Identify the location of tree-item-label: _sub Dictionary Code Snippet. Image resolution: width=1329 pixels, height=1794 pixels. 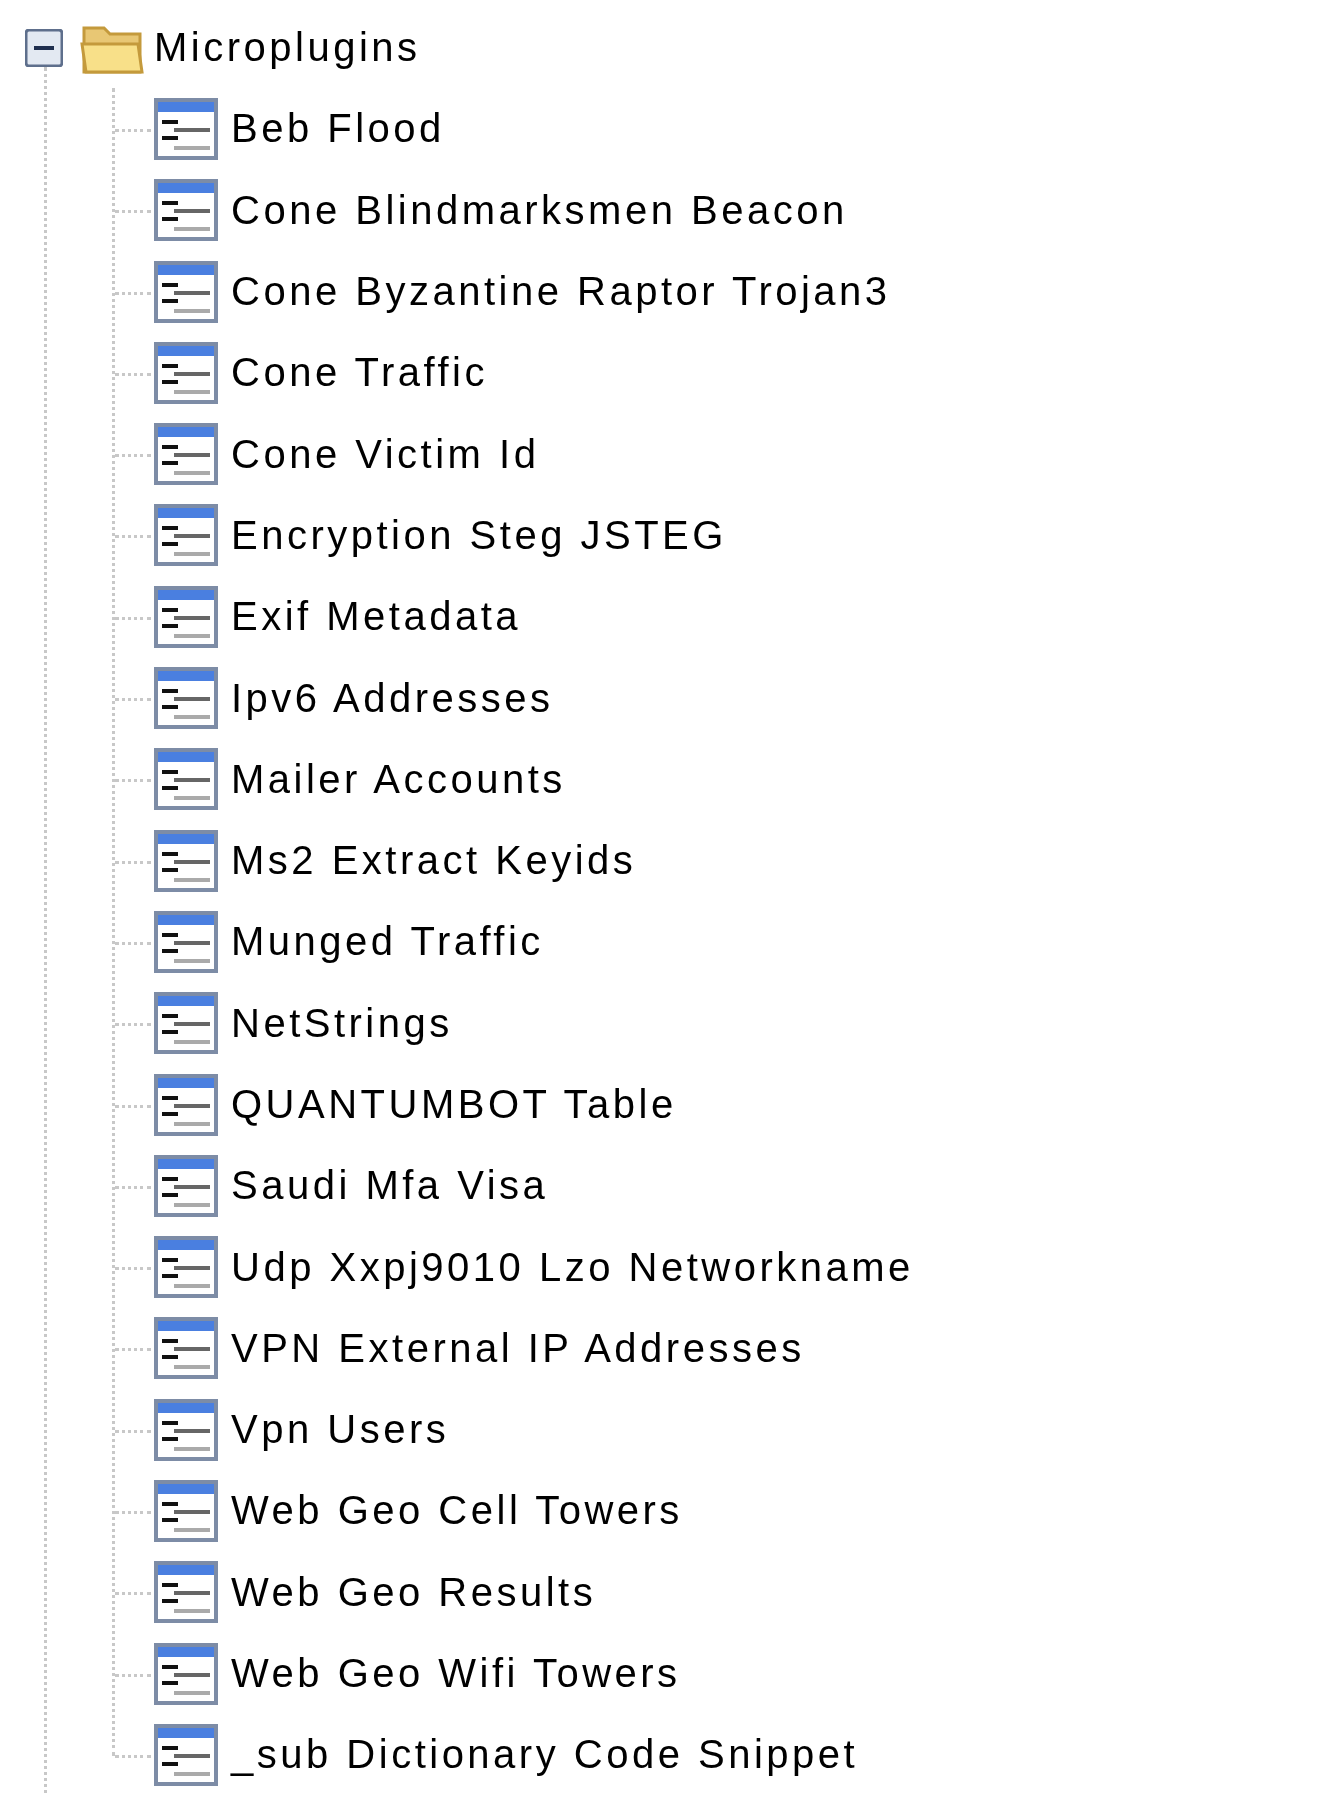
(545, 1755).